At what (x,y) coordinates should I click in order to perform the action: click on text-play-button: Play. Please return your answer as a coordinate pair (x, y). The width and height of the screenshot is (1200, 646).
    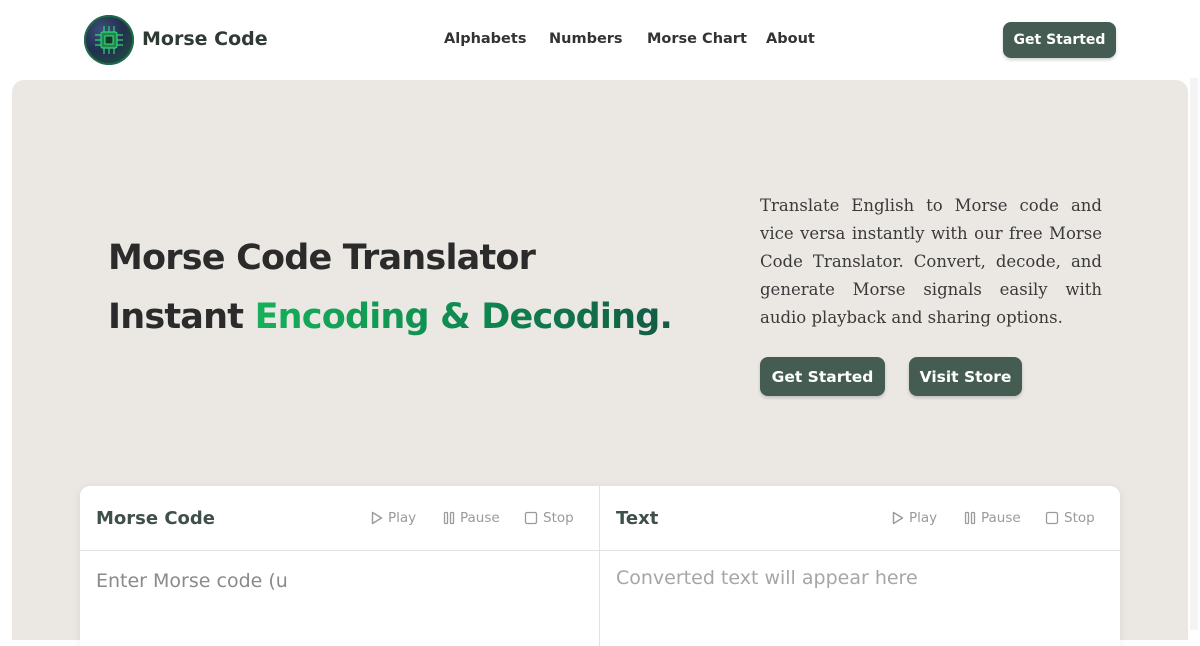
    Looking at the image, I should click on (914, 518).